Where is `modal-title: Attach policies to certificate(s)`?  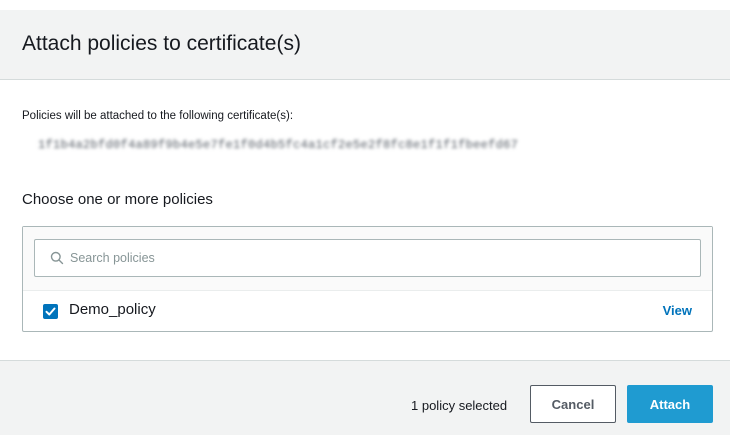
modal-title: Attach policies to certificate(s) is located at coordinates (161, 43).